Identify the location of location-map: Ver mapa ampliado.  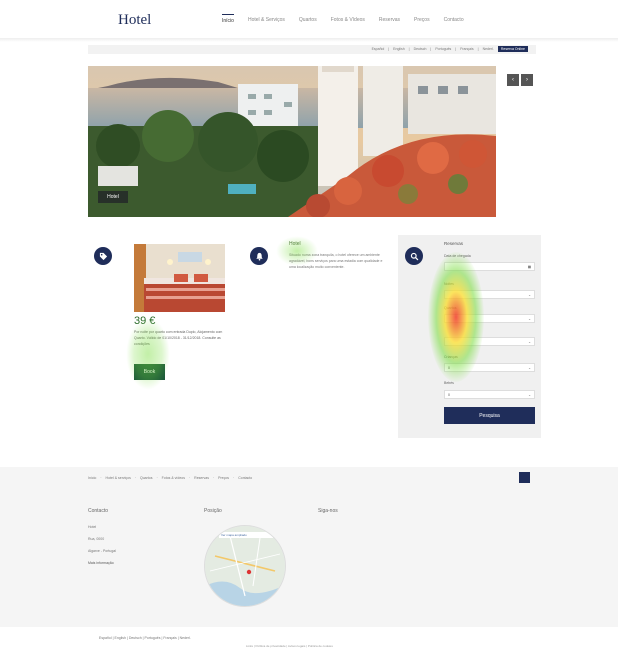
(245, 566).